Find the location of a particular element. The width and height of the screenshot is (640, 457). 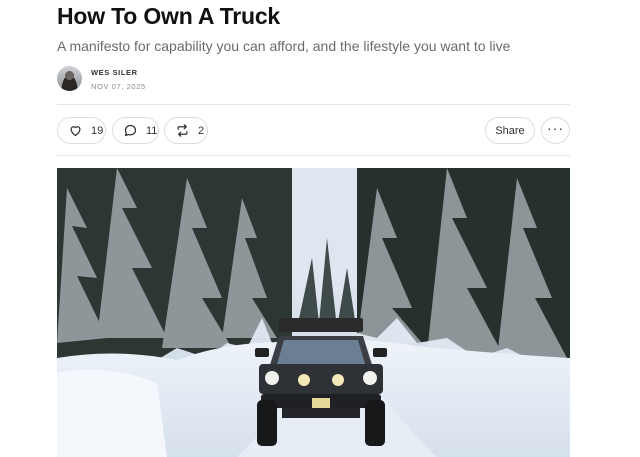

more-options-button: ··· is located at coordinates (555, 130).